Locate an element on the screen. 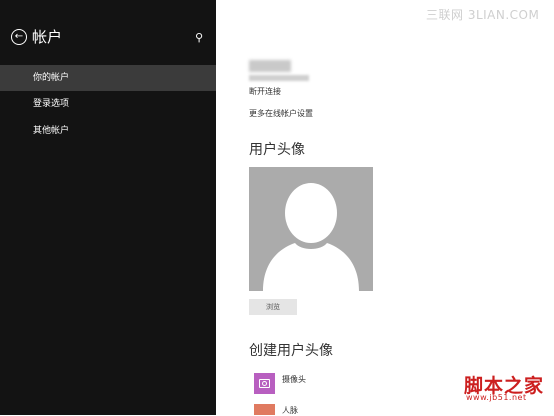  default-user-icon is located at coordinates (311, 237).